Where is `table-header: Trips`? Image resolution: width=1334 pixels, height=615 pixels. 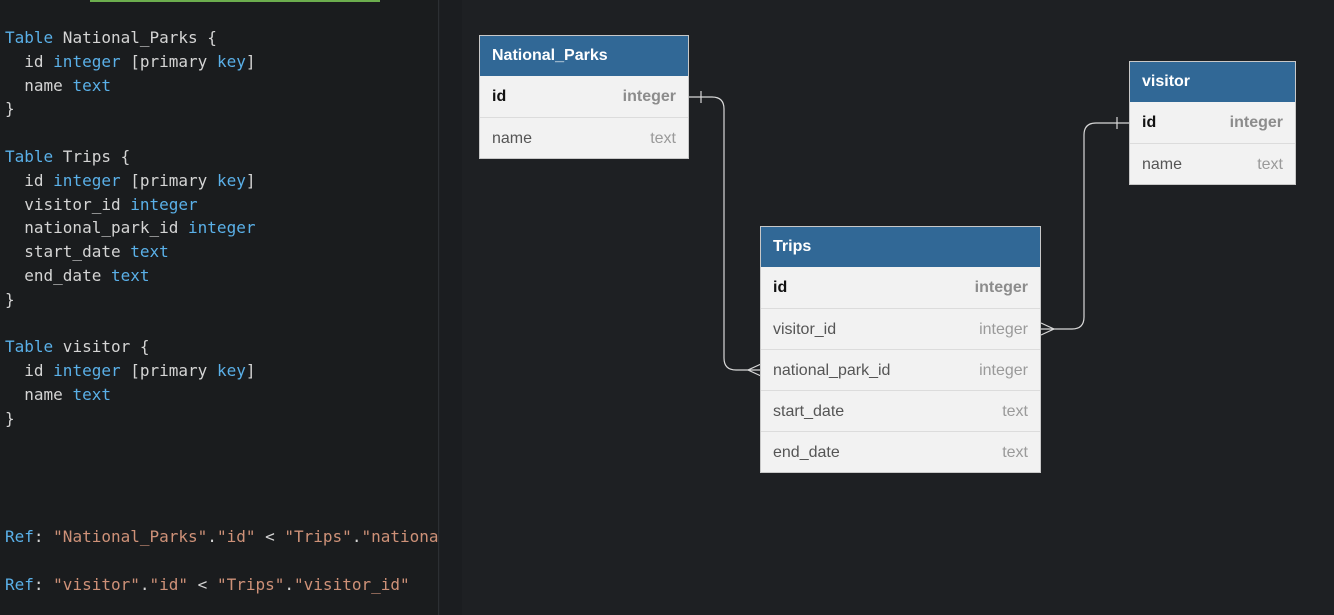 table-header: Trips is located at coordinates (900, 247).